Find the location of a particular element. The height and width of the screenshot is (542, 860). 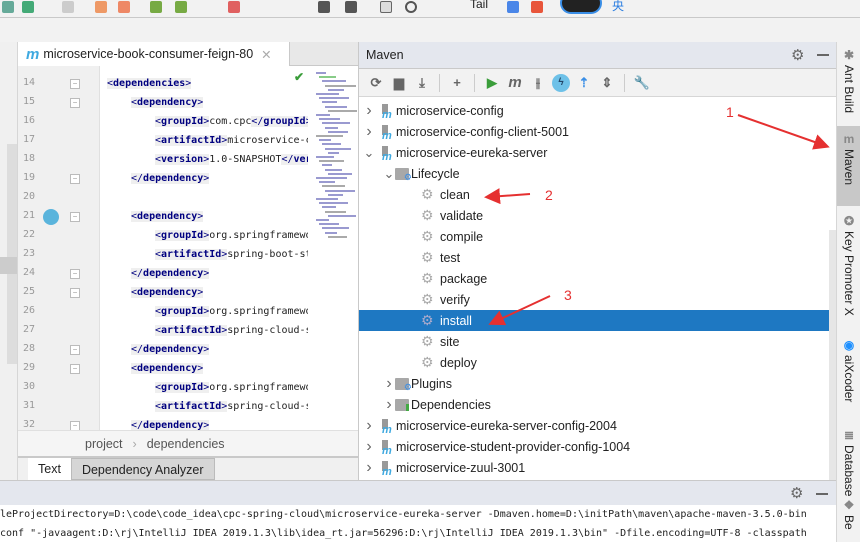

profile-icon is located at coordinates (124, 7).